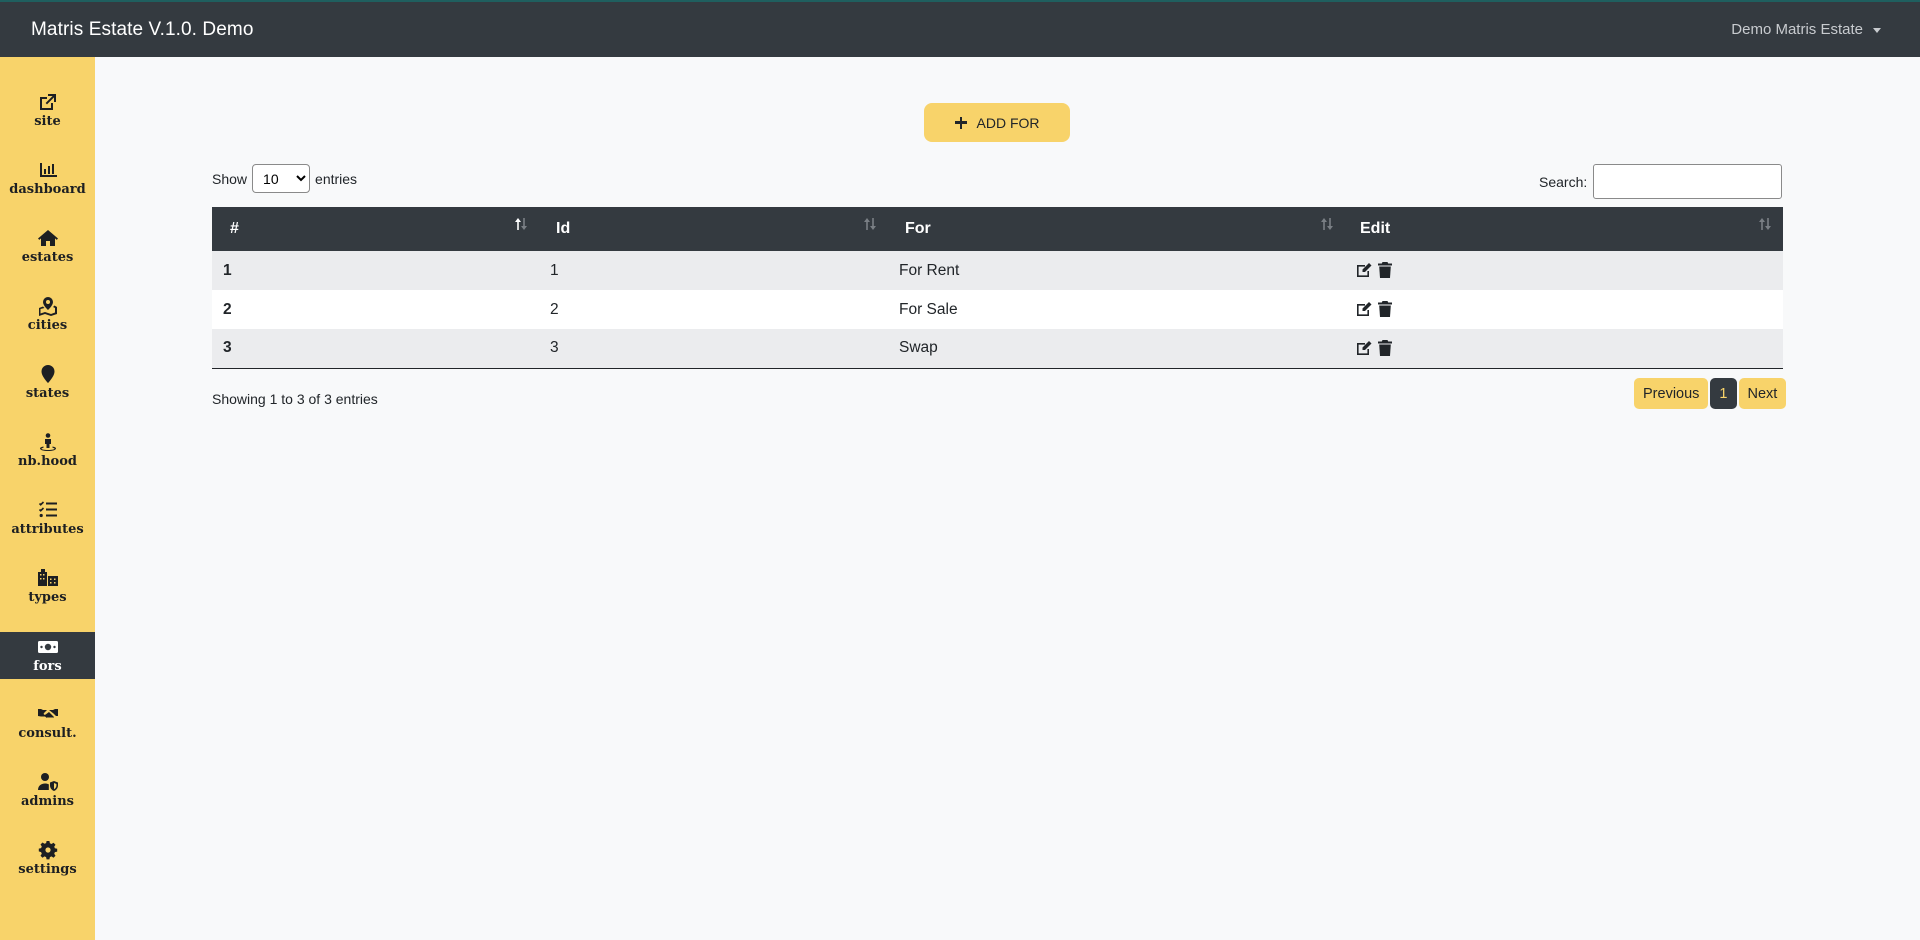  I want to click on caret-down-icon, so click(1877, 30).